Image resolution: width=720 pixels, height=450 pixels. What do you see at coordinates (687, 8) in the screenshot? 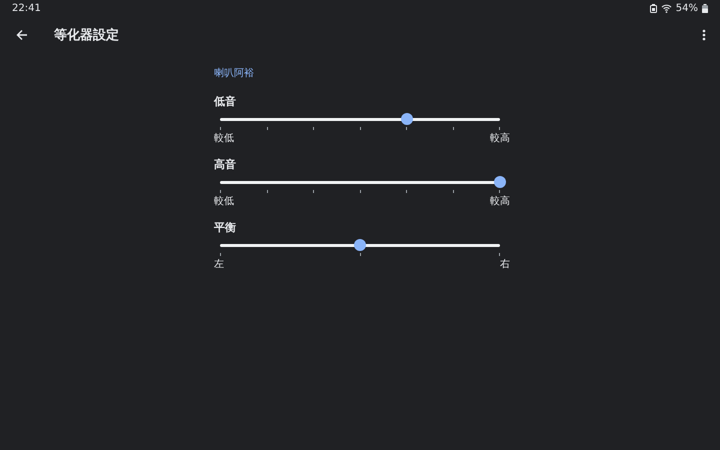
I see `battery-percent: 54%` at bounding box center [687, 8].